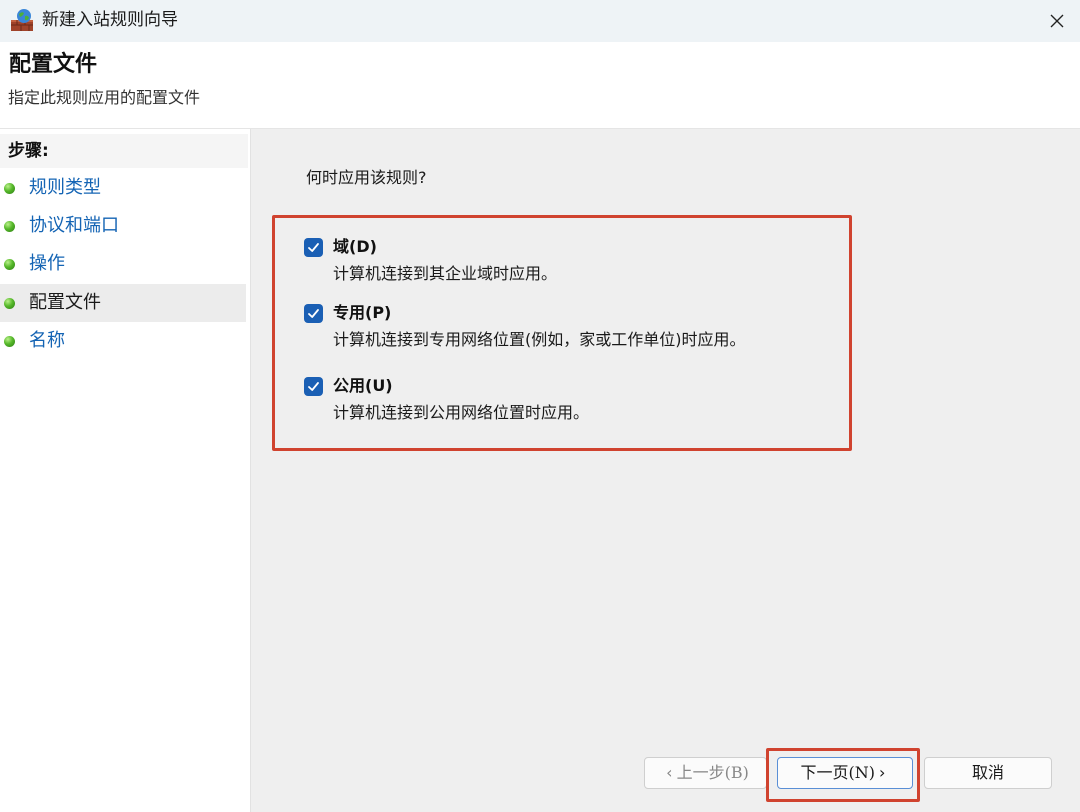 This screenshot has width=1080, height=812. Describe the element at coordinates (74, 225) in the screenshot. I see `sidebar-item-label: 协议和端口` at that location.